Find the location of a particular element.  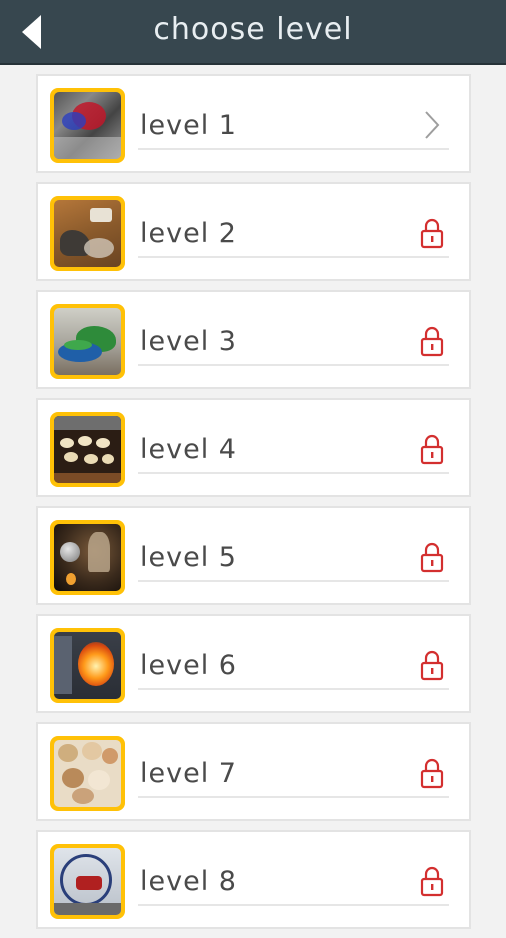

level-label: level 8 is located at coordinates (188, 881).